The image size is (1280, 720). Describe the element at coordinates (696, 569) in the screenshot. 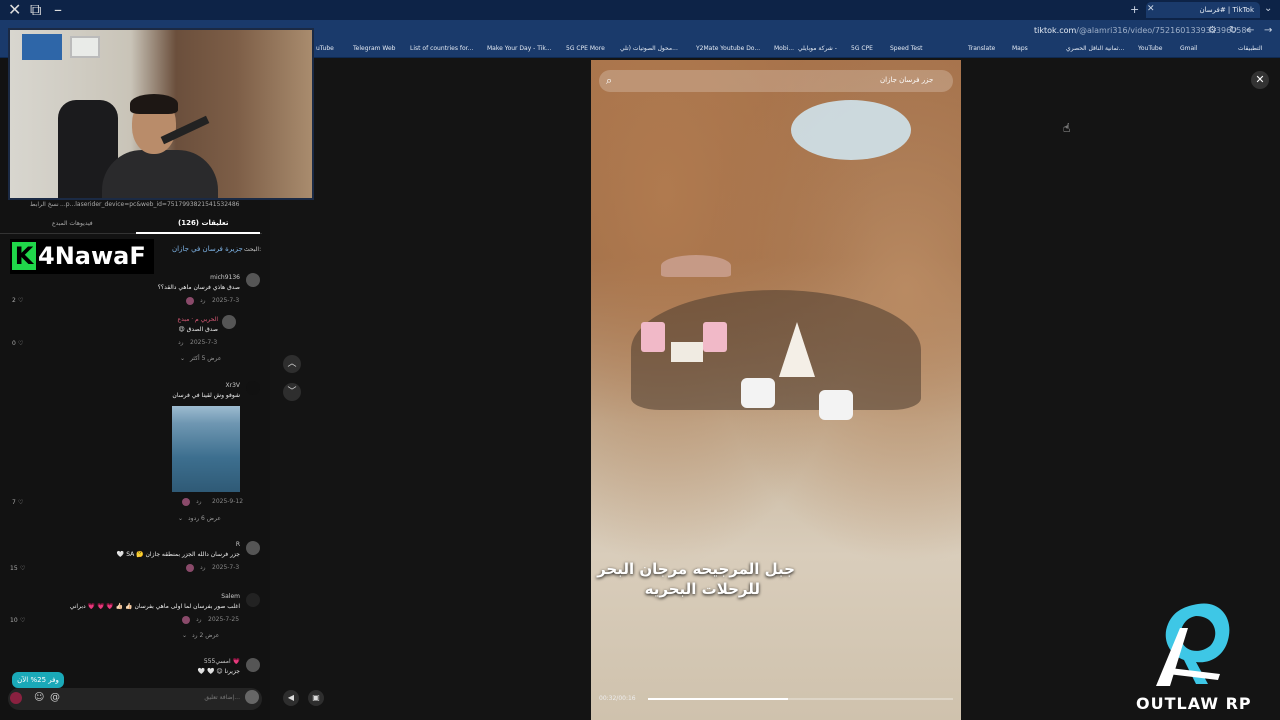

I see `video-caption-line1: جبل المرجيحه مرجان البحر` at that location.